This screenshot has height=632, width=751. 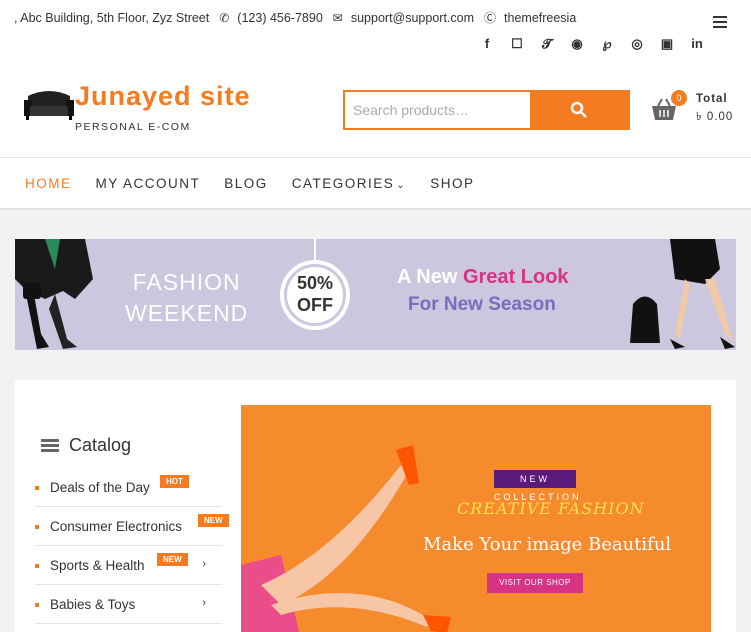 I want to click on skype-icon: Ⓒ, so click(x=490, y=18).